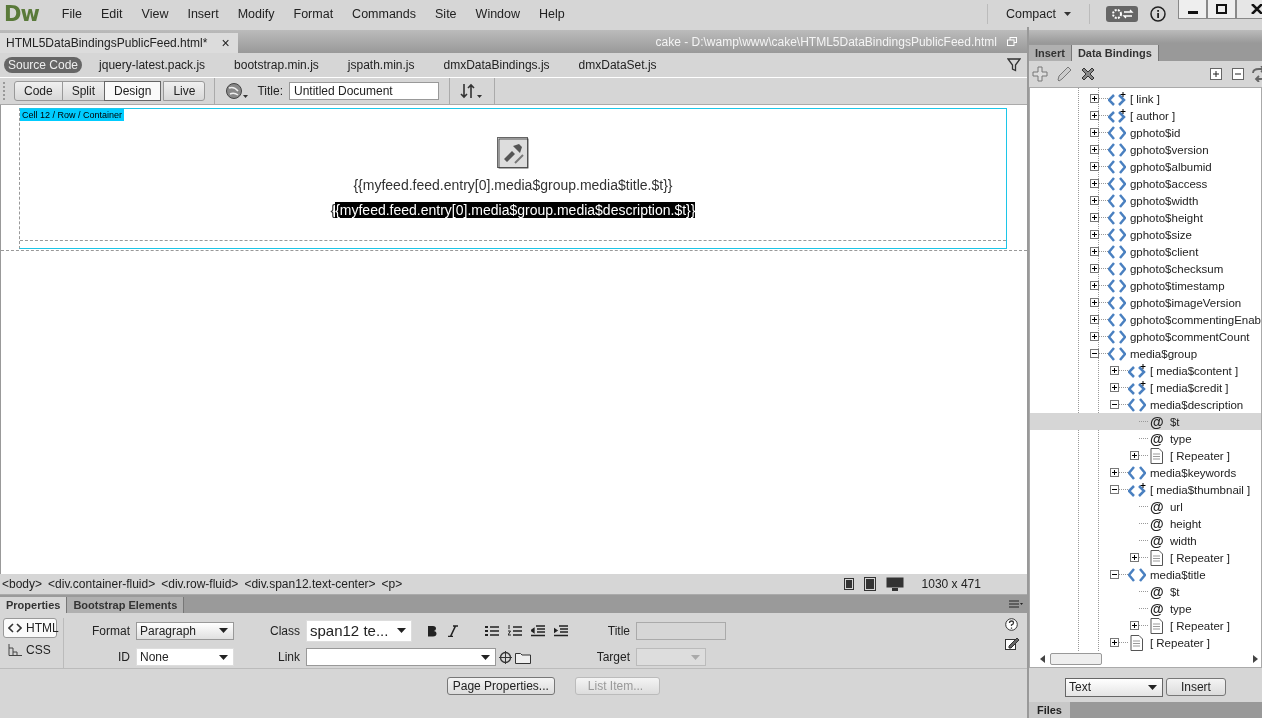 This screenshot has width=1262, height=718. Describe the element at coordinates (391, 584) in the screenshot. I see `tag-selector: <p>` at that location.